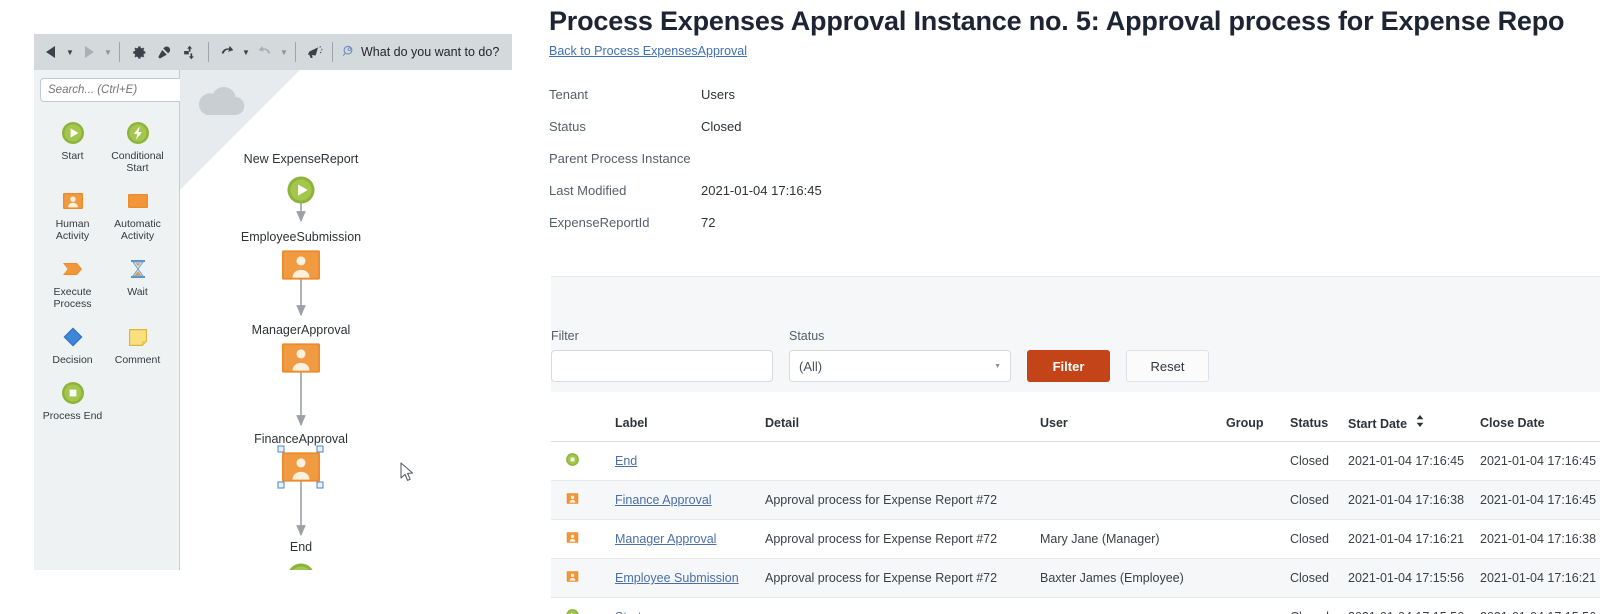 The height and width of the screenshot is (614, 1600). What do you see at coordinates (1250, 424) in the screenshot?
I see `col-group: Group` at bounding box center [1250, 424].